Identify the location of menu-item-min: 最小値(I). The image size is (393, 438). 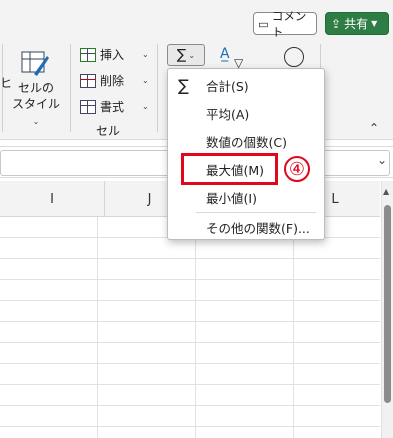
(246, 197).